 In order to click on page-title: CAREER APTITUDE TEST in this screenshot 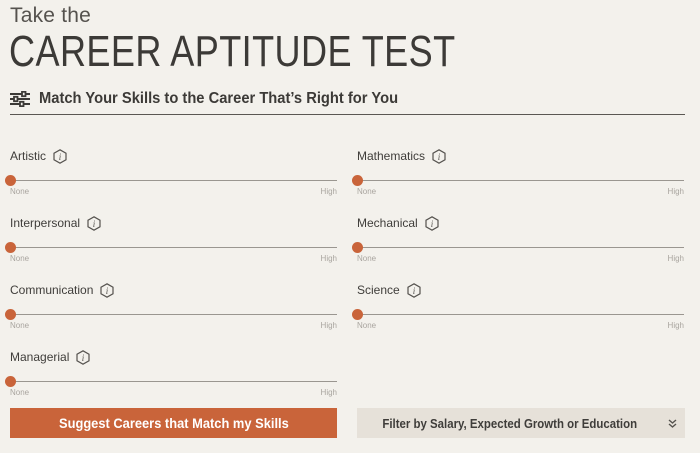, I will do `click(232, 51)`.